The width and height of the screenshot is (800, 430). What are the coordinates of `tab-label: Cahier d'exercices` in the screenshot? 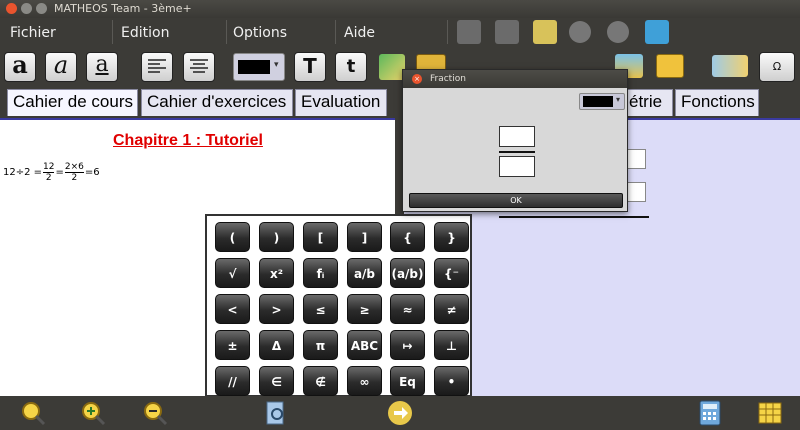 It's located at (217, 101).